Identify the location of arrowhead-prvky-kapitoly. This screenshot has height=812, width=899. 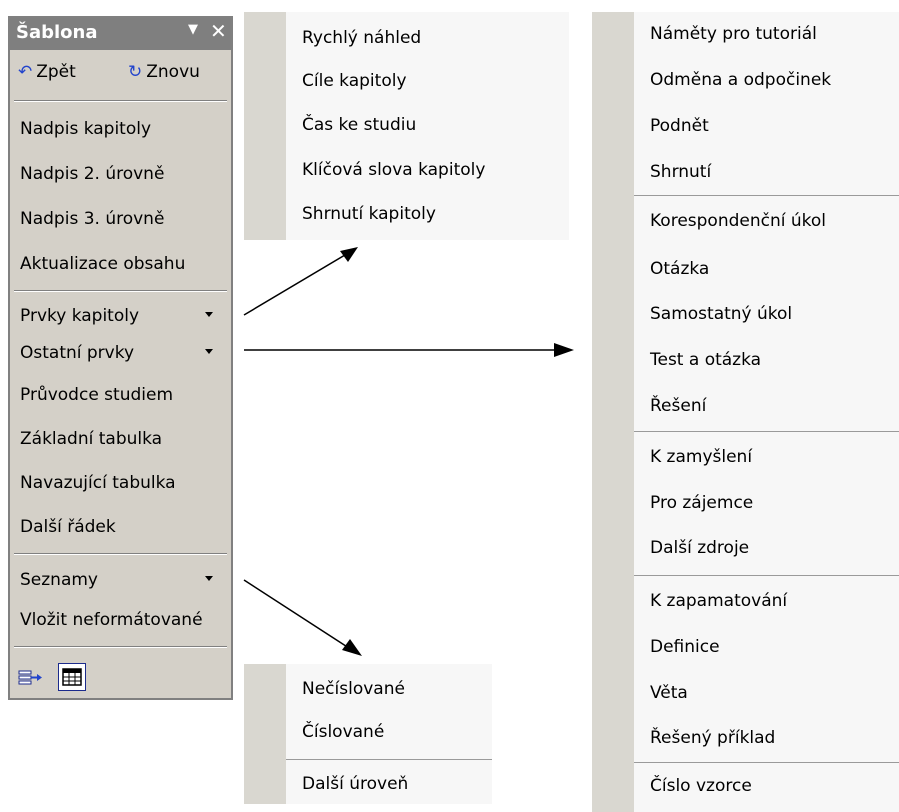
(349, 254).